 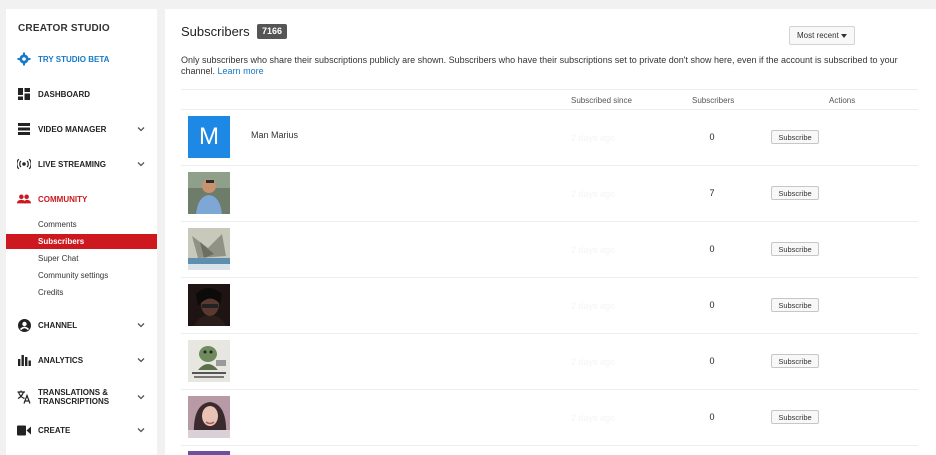 What do you see at coordinates (713, 100) in the screenshot?
I see `col-subscribers: Subscribers` at bounding box center [713, 100].